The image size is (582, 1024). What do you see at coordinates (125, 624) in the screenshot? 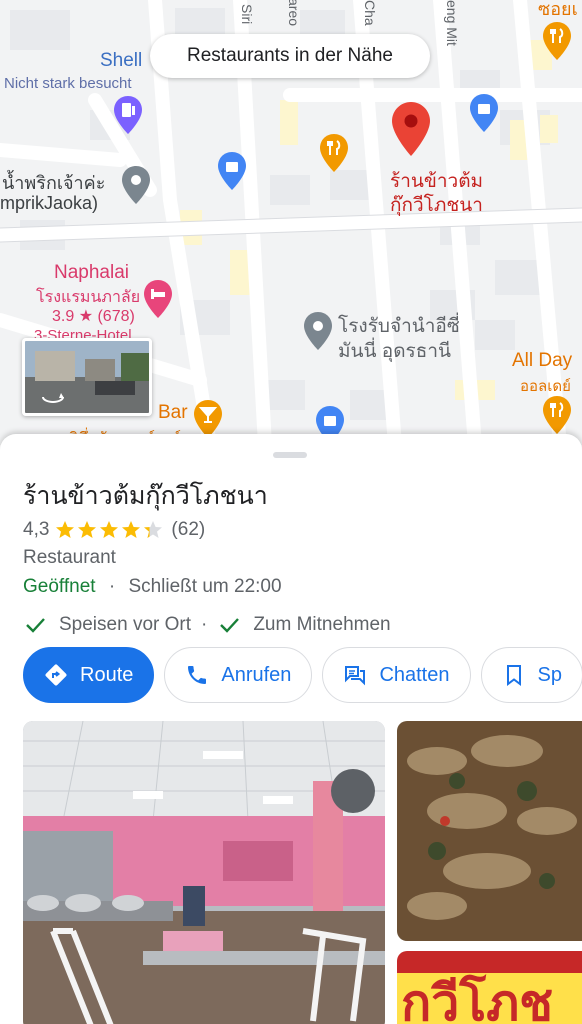
I see `service-dine-in: Speisen vor Ort` at bounding box center [125, 624].